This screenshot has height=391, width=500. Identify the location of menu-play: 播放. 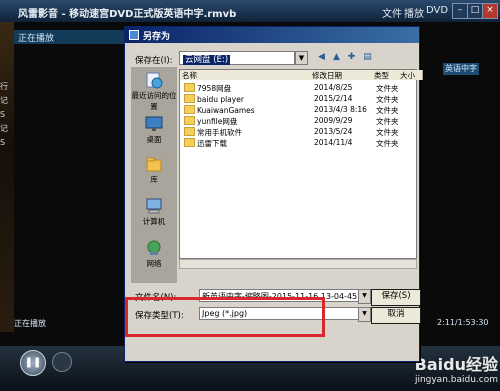
(414, 12).